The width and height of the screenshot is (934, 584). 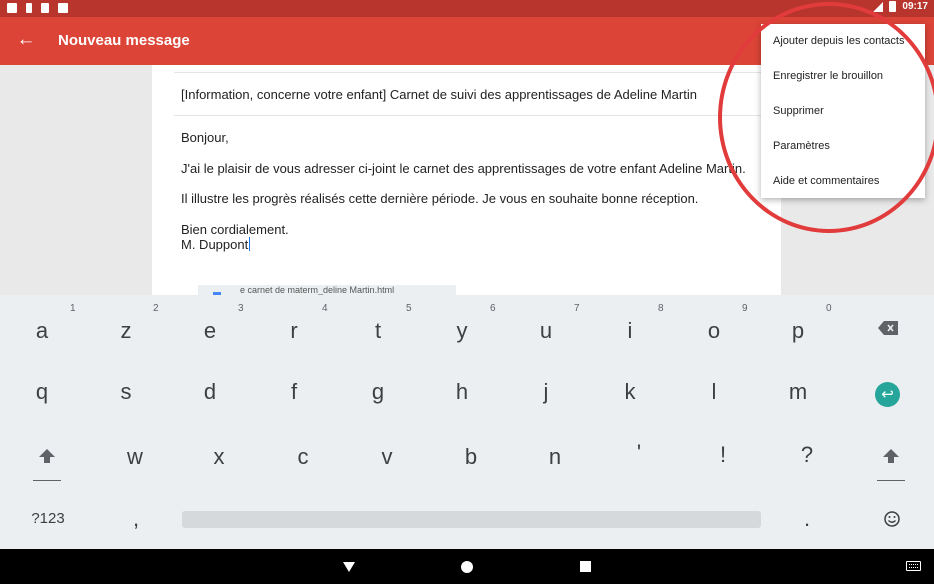 What do you see at coordinates (828, 76) in the screenshot?
I see `menu-item-save-draft: Enregistrer le brouillon` at bounding box center [828, 76].